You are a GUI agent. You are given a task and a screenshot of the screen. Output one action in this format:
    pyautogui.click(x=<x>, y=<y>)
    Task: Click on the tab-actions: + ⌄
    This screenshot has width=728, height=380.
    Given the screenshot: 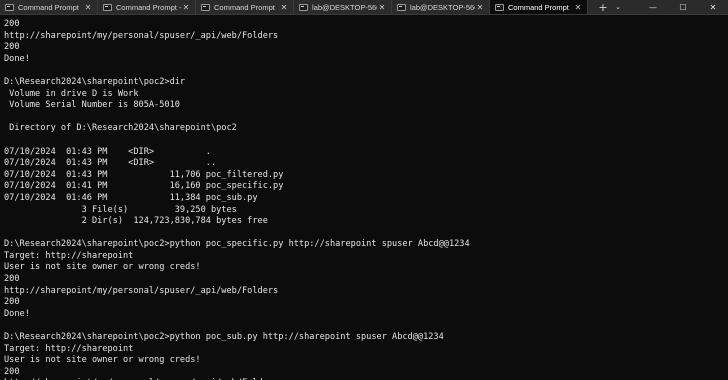 What is the action you would take?
    pyautogui.click(x=610, y=7)
    